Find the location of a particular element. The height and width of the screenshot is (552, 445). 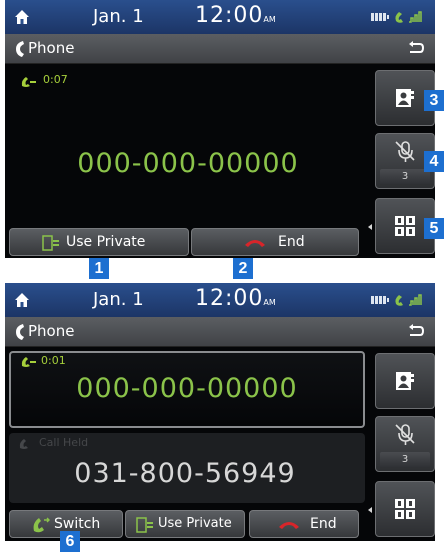

active-call-timer: 0:01 is located at coordinates (53, 360).